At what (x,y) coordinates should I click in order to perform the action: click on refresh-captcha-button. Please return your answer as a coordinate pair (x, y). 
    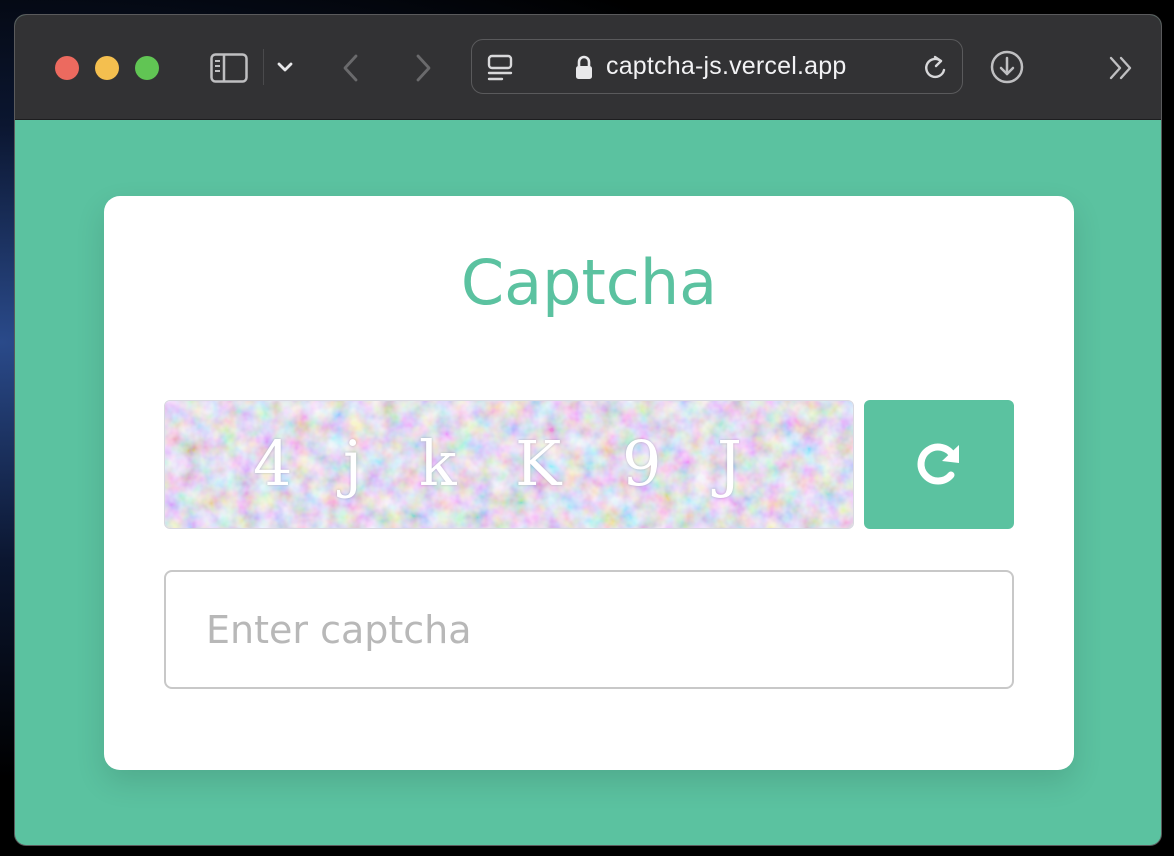
    Looking at the image, I should click on (939, 464).